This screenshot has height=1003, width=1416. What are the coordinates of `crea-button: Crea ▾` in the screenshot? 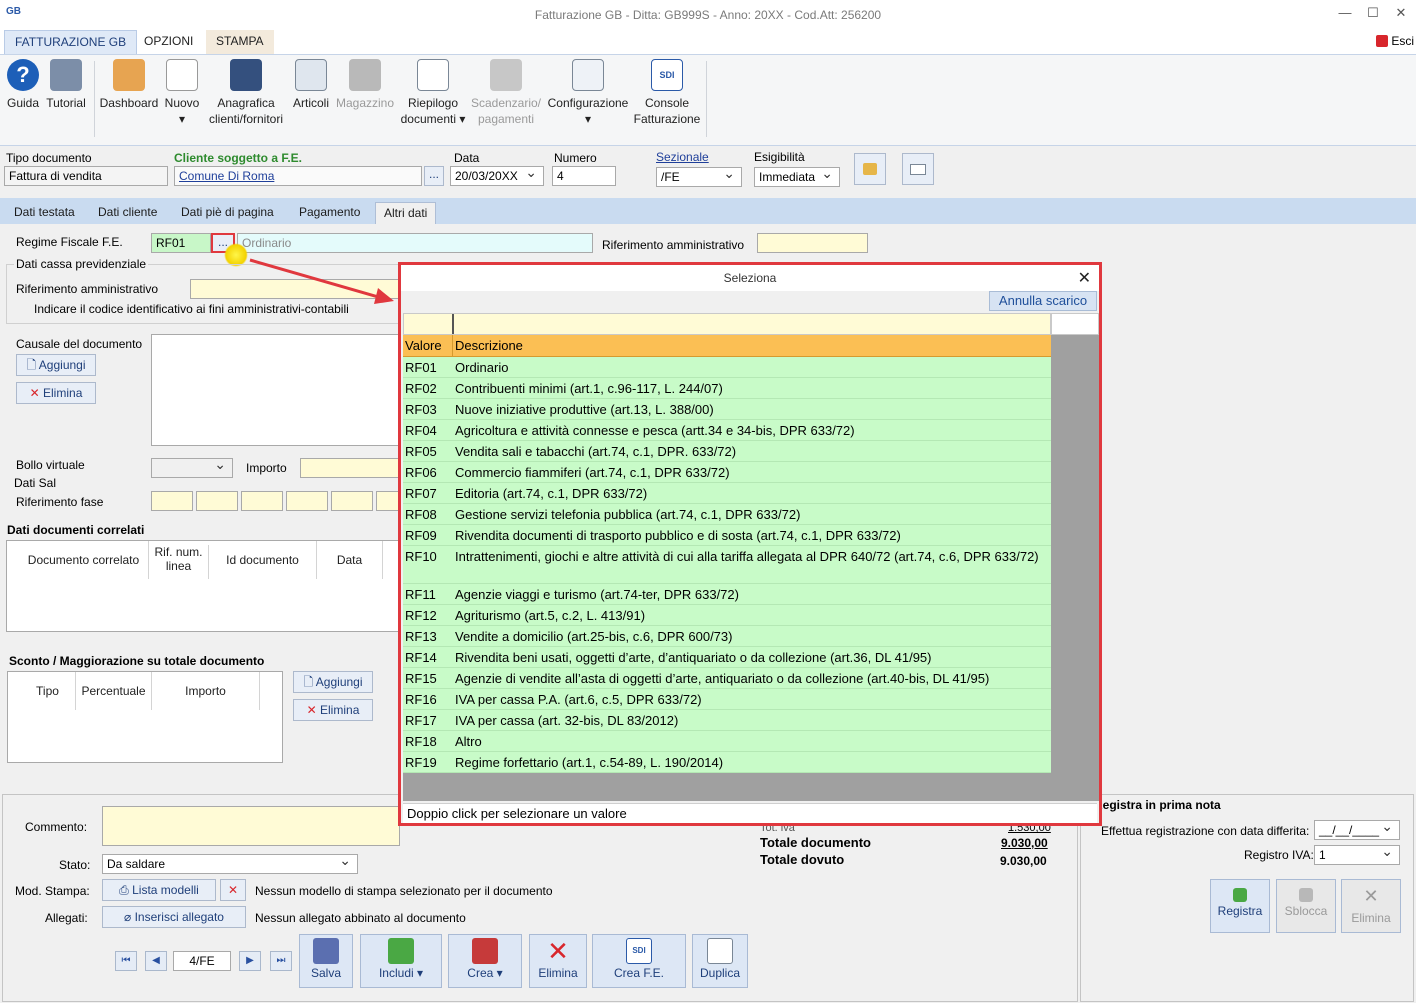 It's located at (485, 961).